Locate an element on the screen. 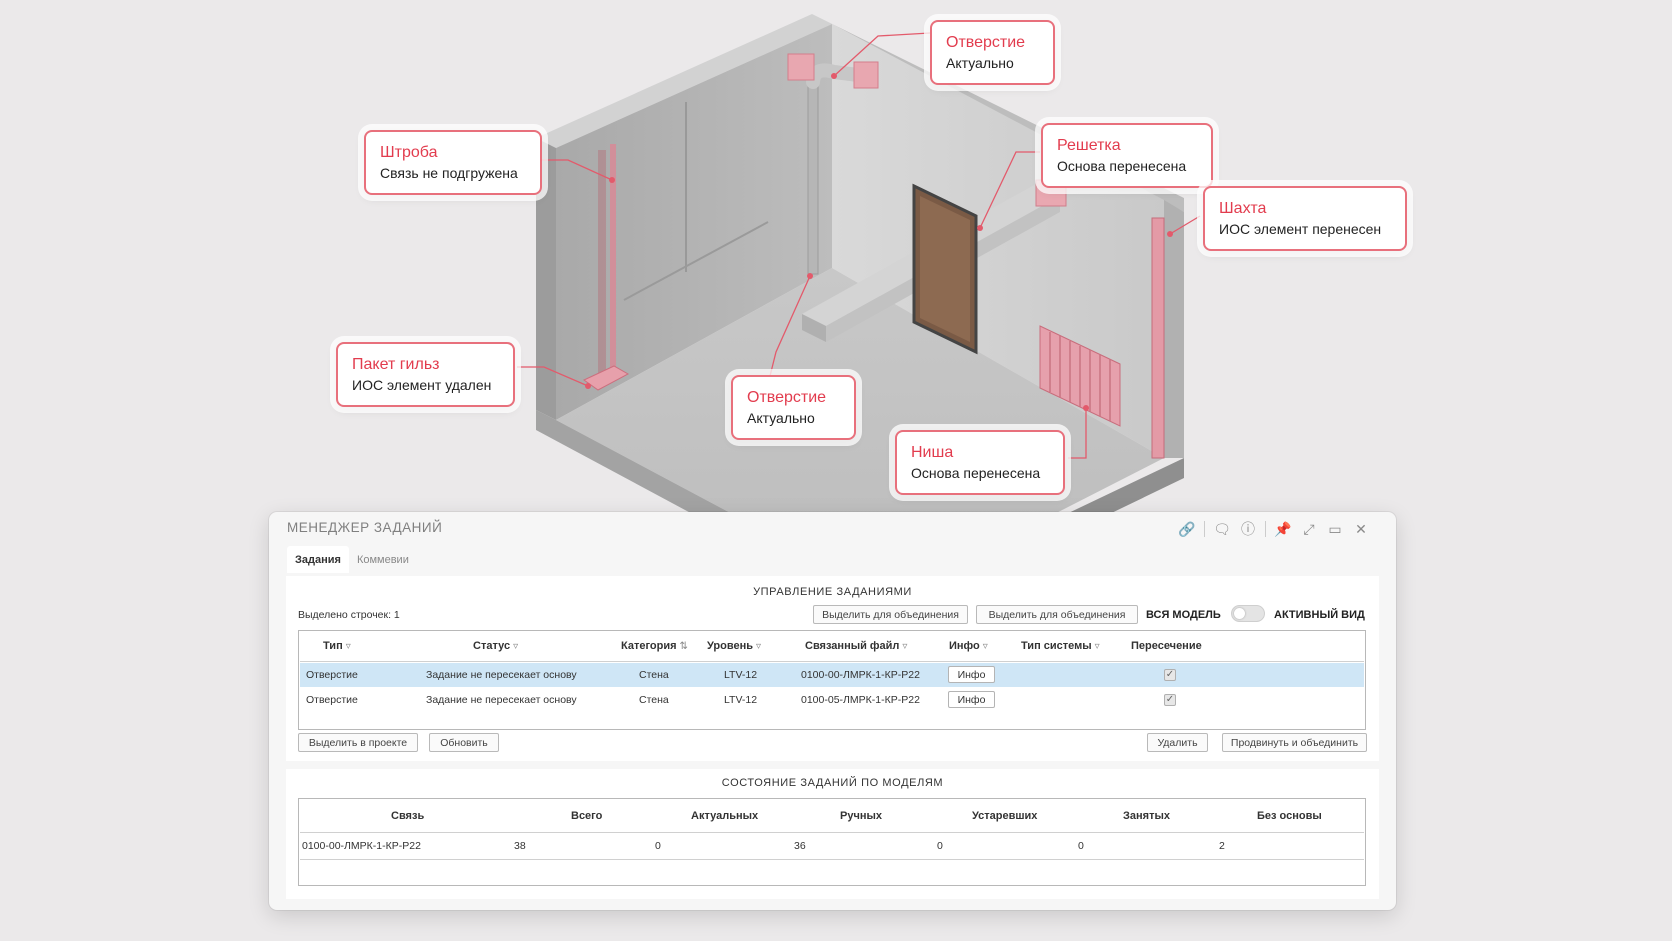 This screenshot has height=941, width=1672. col-category: Категория ⇅ is located at coordinates (654, 646).